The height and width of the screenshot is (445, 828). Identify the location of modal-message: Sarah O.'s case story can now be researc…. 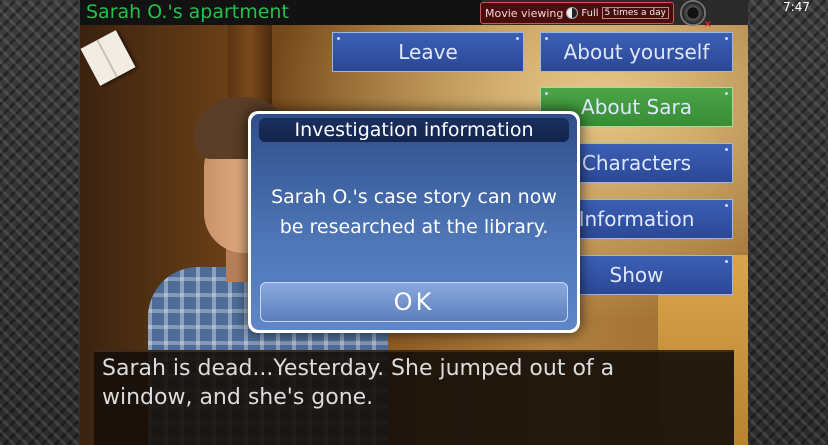
(414, 212).